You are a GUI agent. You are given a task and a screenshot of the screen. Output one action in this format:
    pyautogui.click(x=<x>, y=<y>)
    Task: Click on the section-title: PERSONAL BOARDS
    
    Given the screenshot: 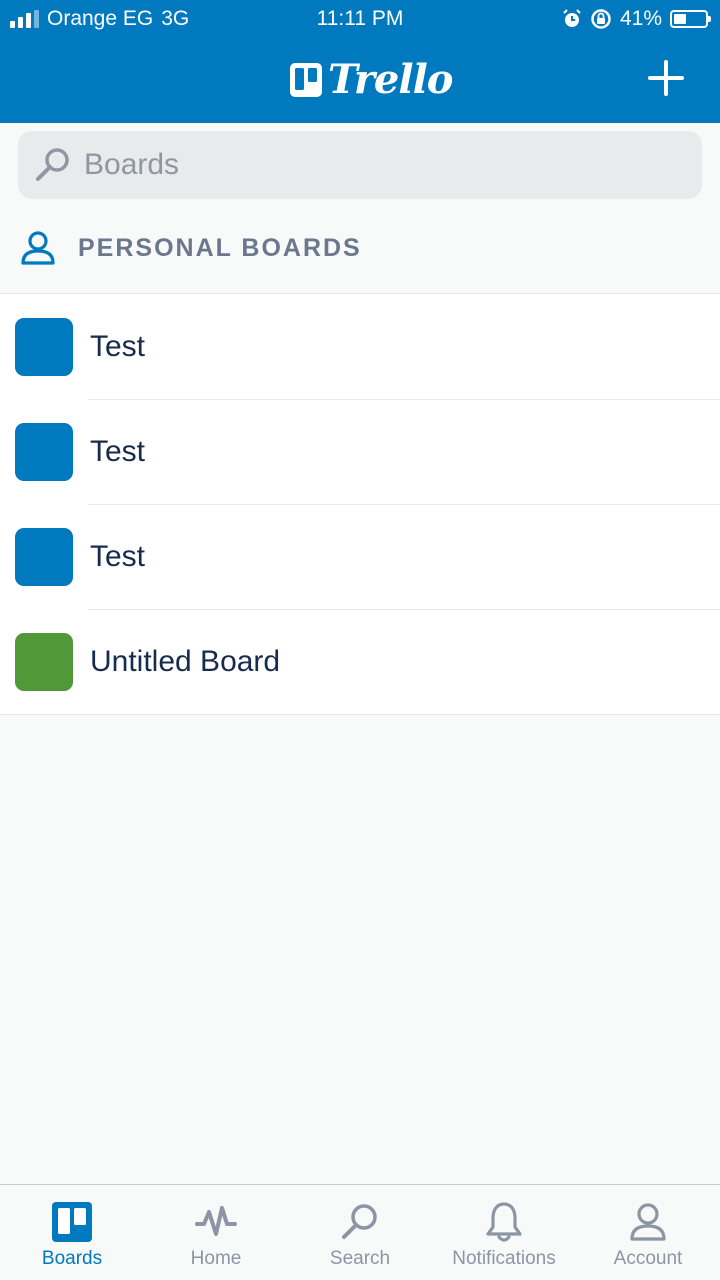 What is the action you would take?
    pyautogui.click(x=220, y=247)
    